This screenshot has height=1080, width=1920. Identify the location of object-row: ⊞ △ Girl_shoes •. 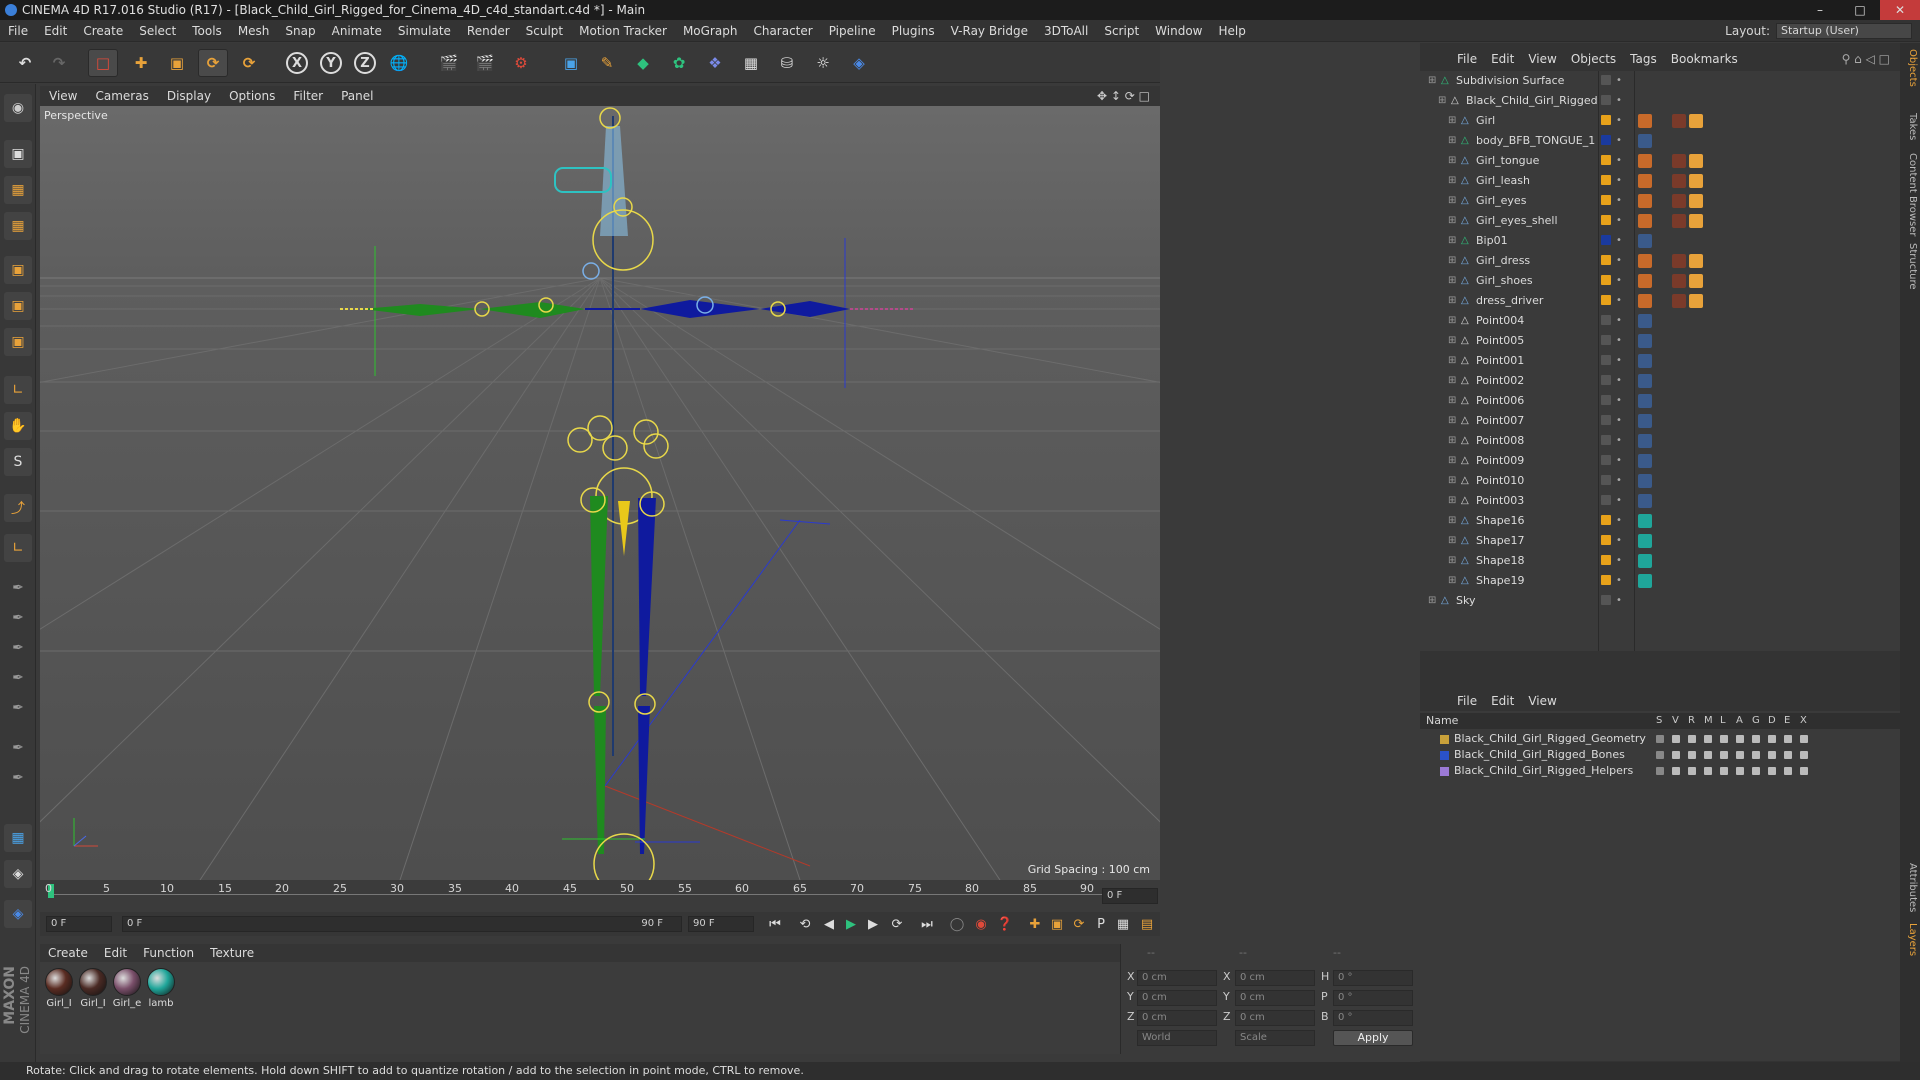
(1660, 281).